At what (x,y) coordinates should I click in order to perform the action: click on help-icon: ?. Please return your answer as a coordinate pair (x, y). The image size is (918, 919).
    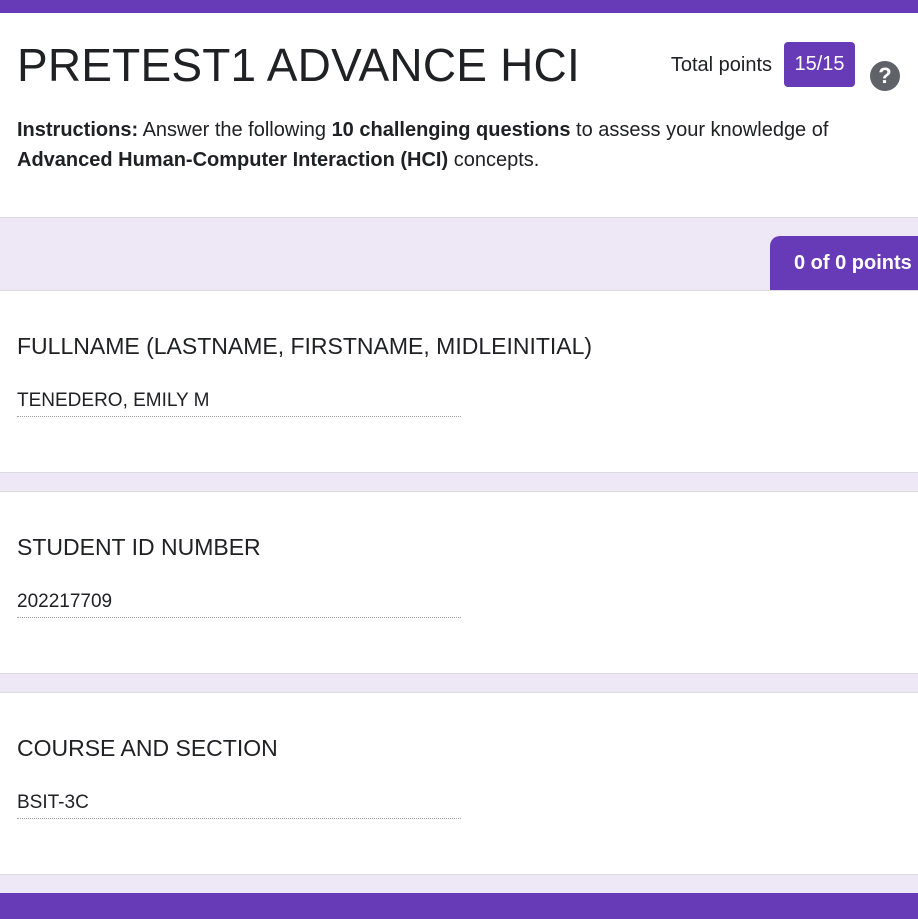
    Looking at the image, I should click on (885, 76).